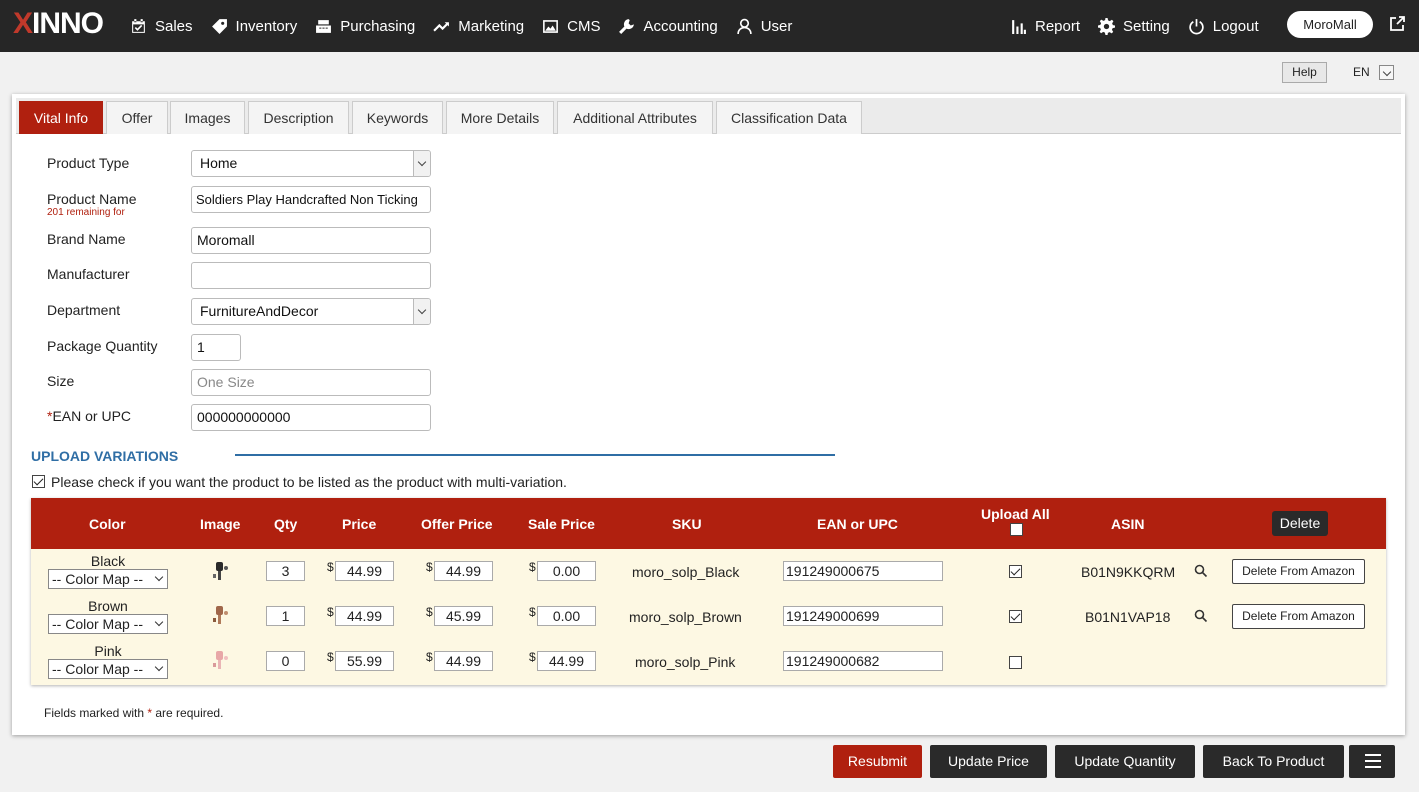  I want to click on product-name-remaining-note: 201 remaining for, so click(86, 212).